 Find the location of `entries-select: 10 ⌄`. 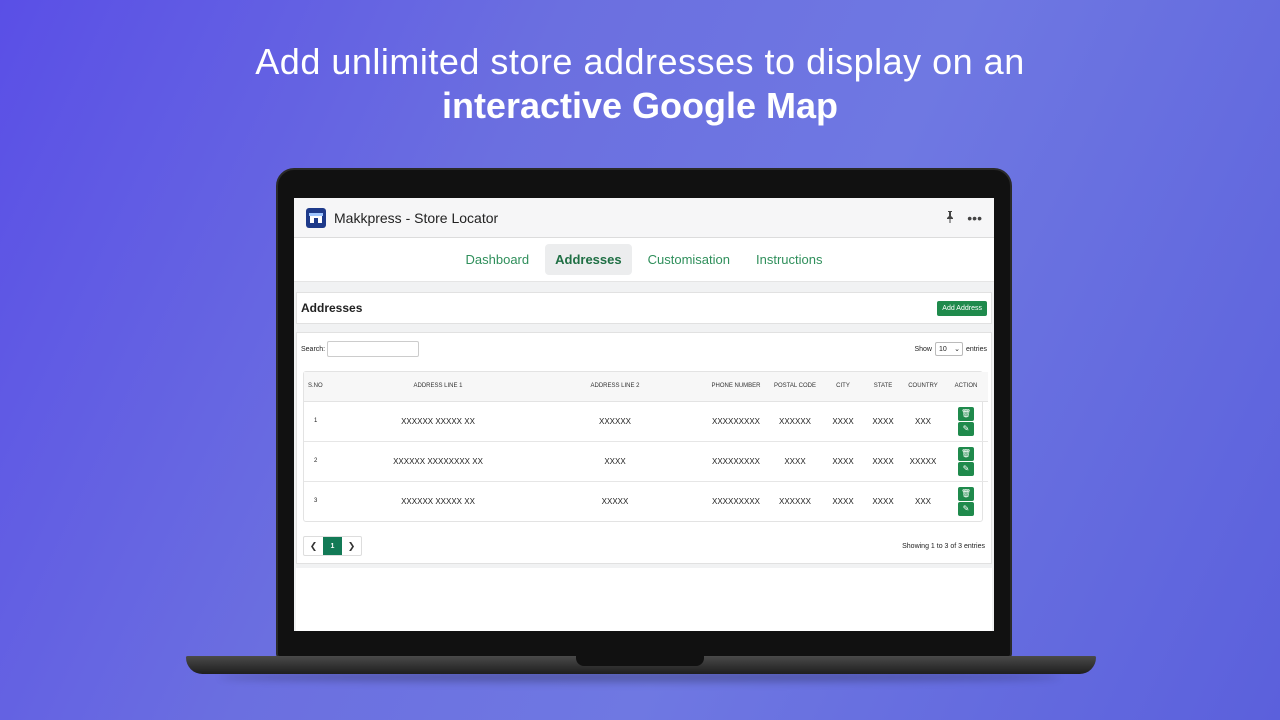

entries-select: 10 ⌄ is located at coordinates (948, 349).